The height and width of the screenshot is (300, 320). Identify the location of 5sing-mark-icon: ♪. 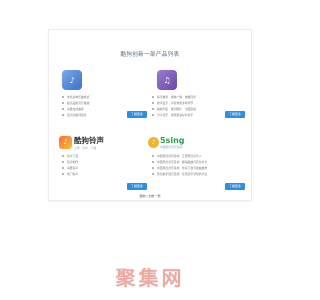
(153, 142).